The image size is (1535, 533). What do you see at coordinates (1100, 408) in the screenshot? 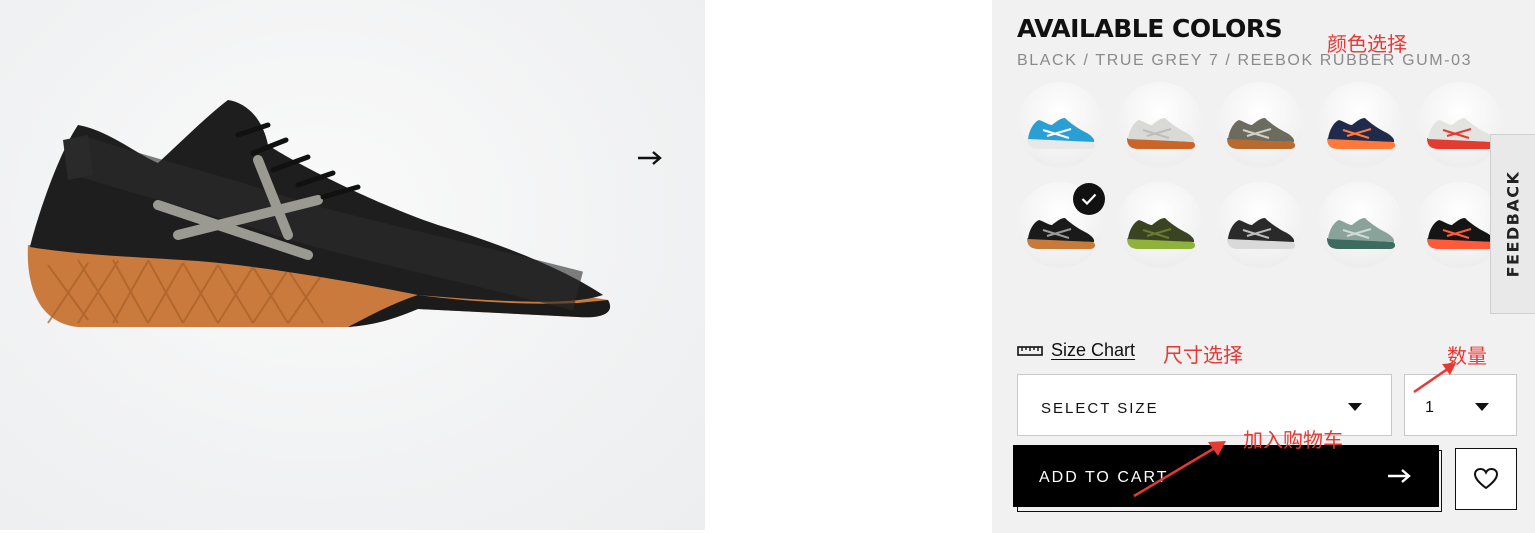
I see `size-select-label: SELECT SIZE` at bounding box center [1100, 408].